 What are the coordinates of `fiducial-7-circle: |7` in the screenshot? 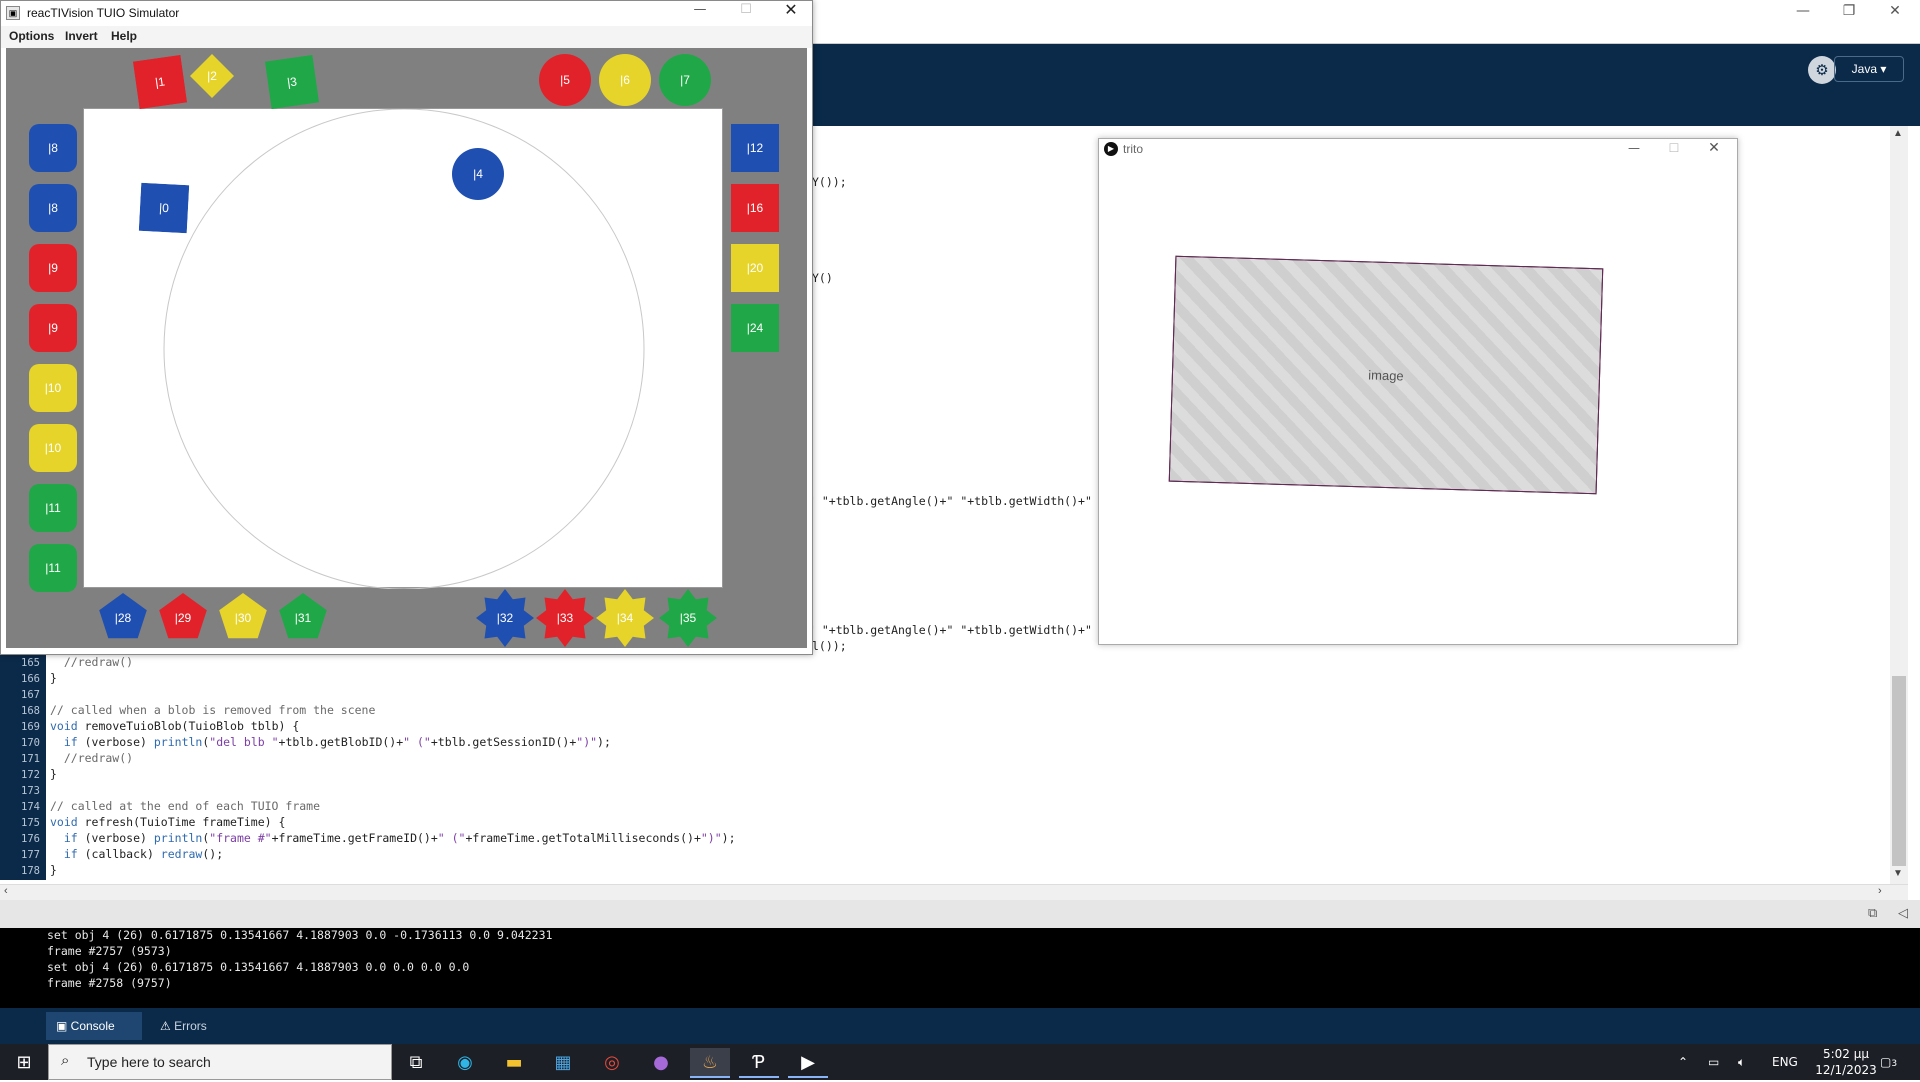 It's located at (685, 80).